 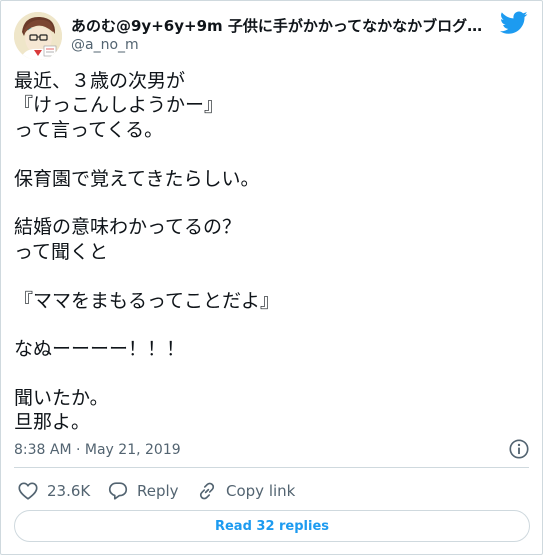 What do you see at coordinates (61, 251) in the screenshot?
I see `tweet-line: って聞くと` at bounding box center [61, 251].